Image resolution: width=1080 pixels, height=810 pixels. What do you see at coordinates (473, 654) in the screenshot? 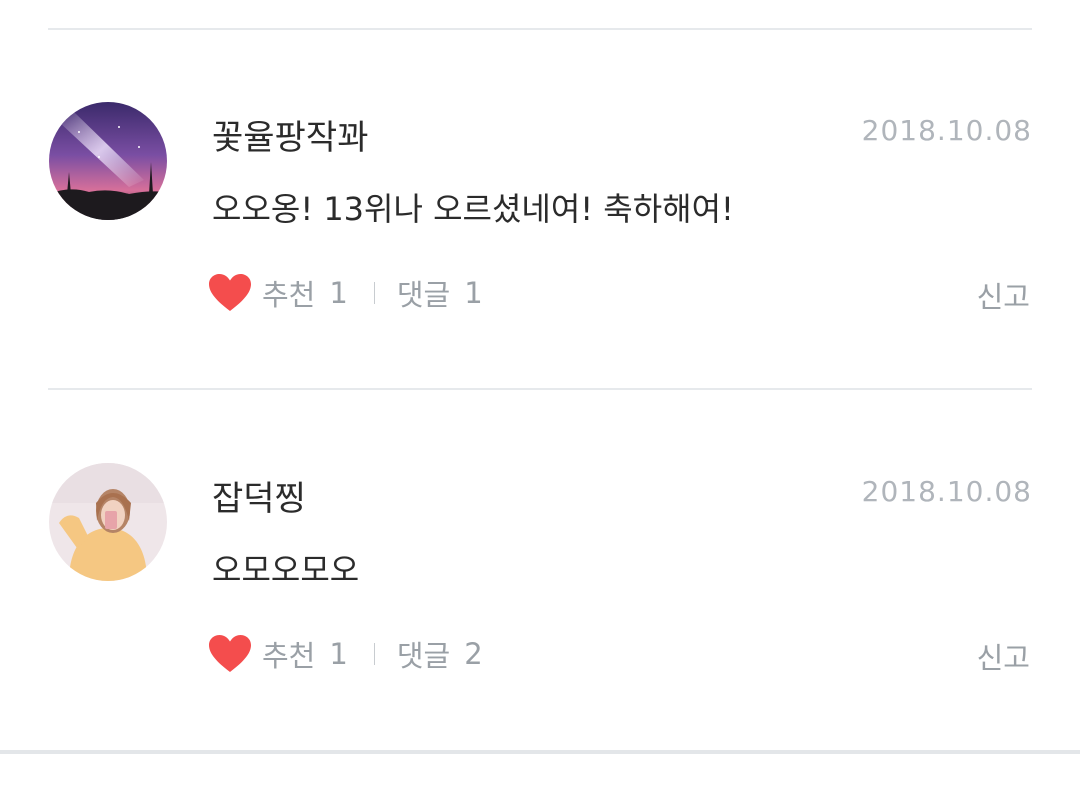
I see `reply-count: 2` at bounding box center [473, 654].